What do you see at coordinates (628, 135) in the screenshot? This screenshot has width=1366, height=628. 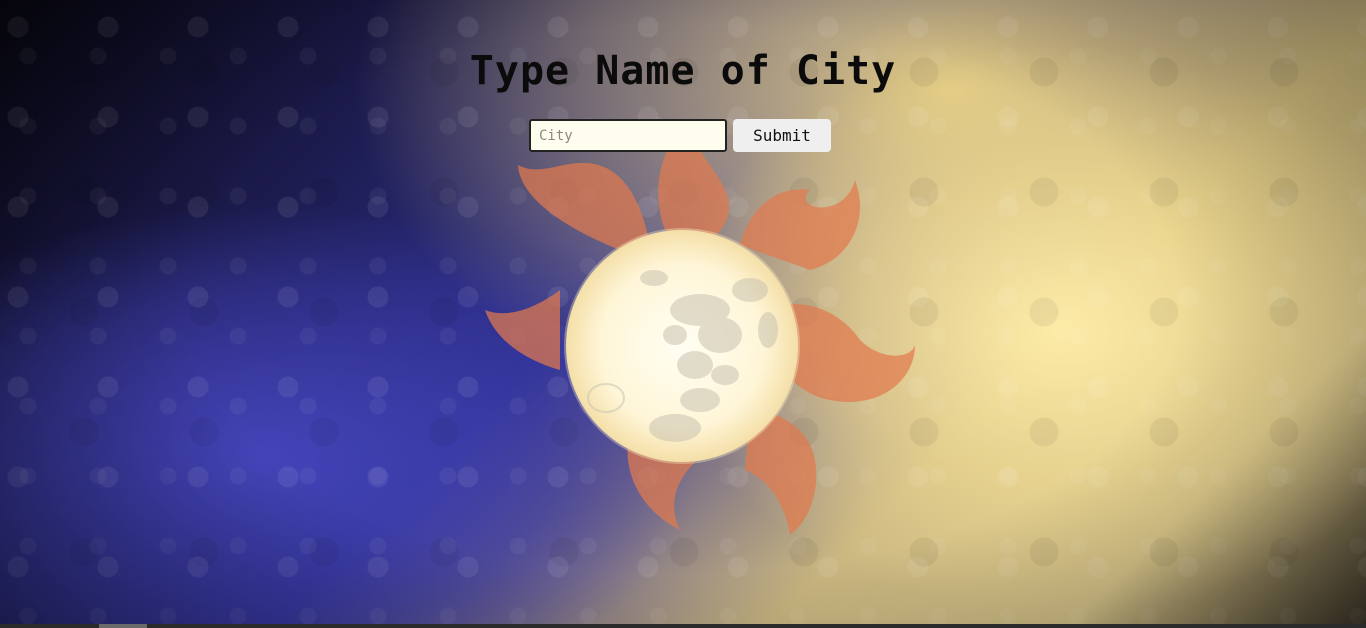 I see `city-input` at bounding box center [628, 135].